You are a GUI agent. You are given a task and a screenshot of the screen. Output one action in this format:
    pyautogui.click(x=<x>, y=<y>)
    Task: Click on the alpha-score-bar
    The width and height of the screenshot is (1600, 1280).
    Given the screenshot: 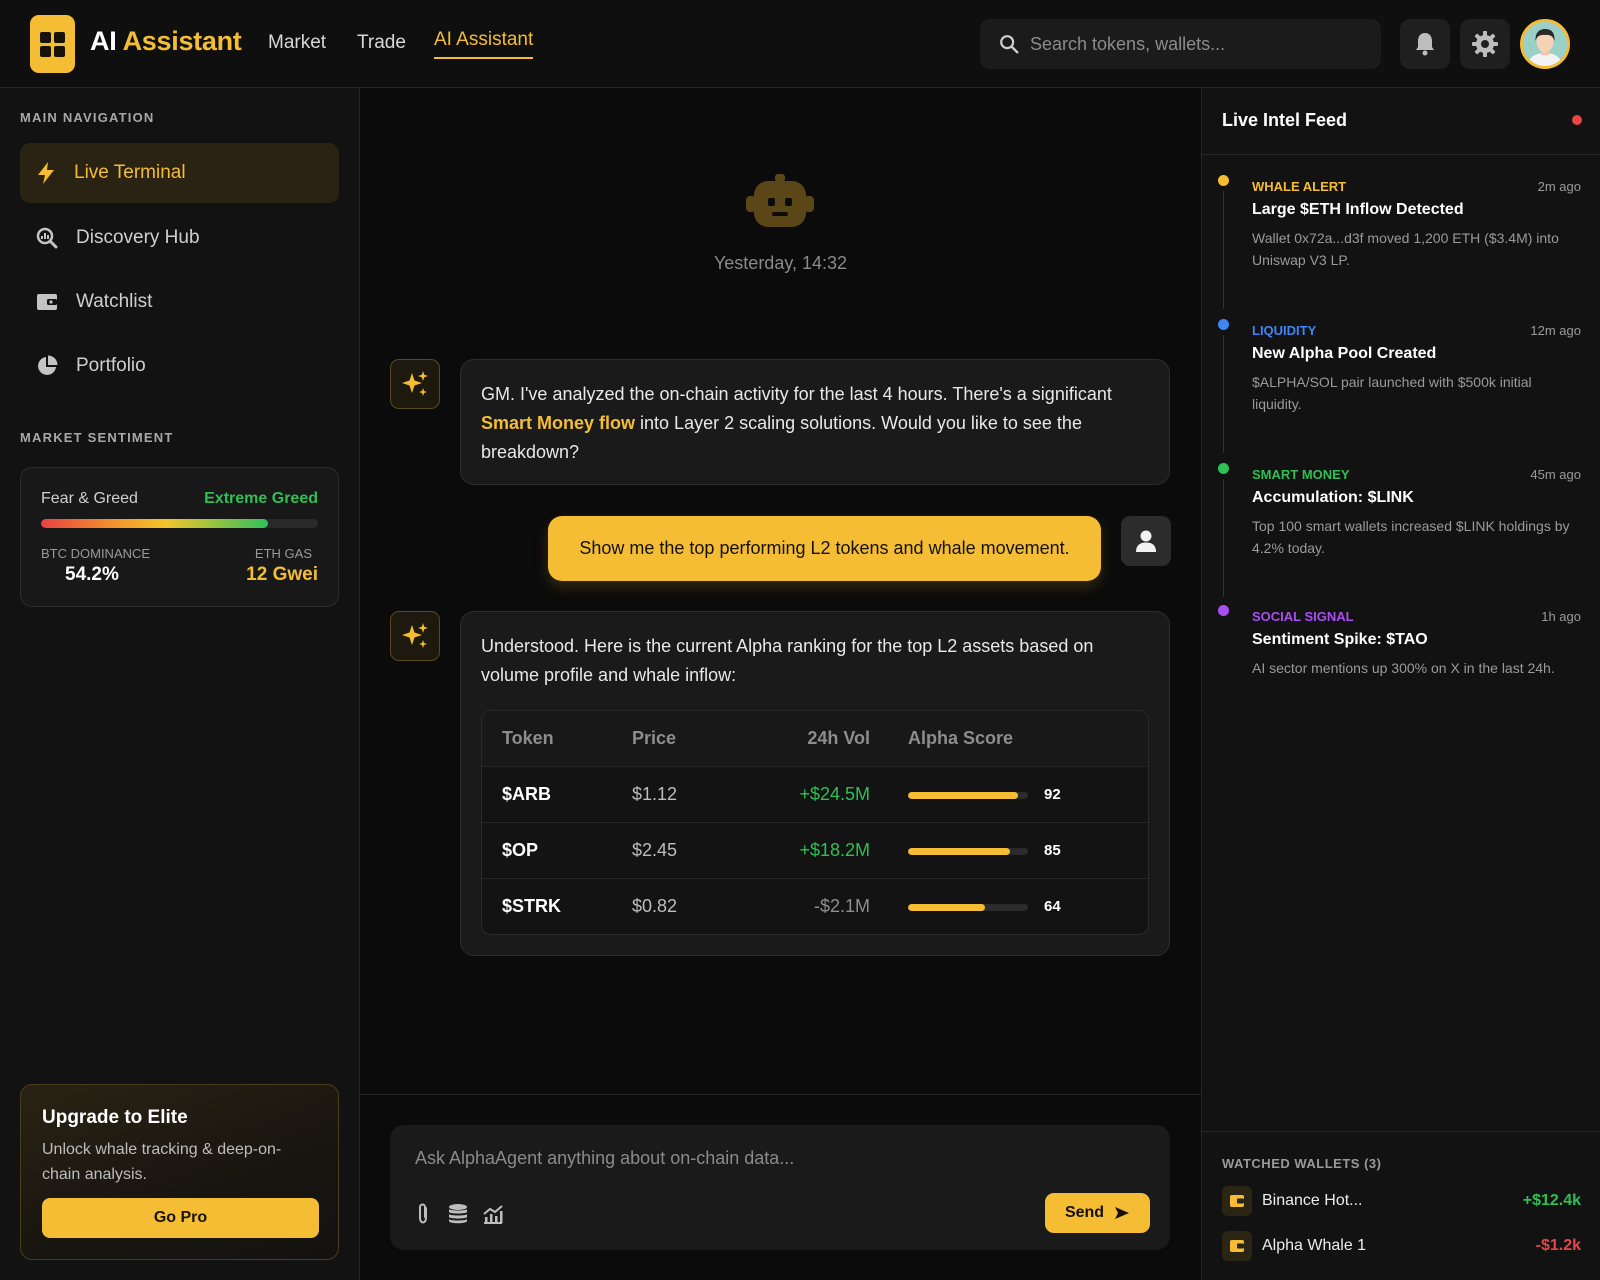 What is the action you would take?
    pyautogui.click(x=968, y=851)
    